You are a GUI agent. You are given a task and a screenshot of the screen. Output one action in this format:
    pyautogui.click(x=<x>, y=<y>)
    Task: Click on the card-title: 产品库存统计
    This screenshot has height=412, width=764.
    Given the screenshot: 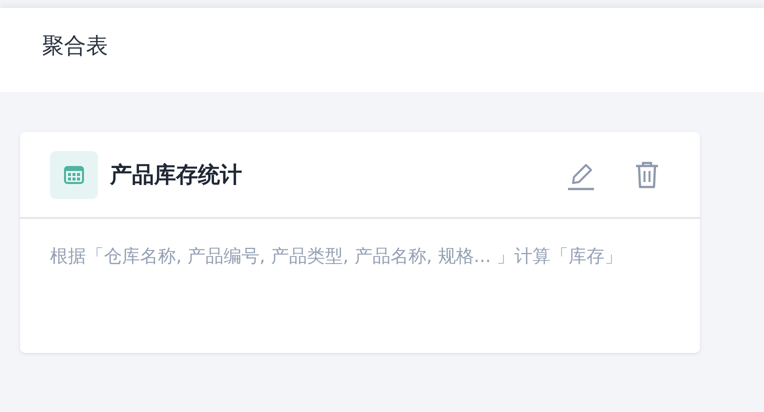 What is the action you would take?
    pyautogui.click(x=176, y=176)
    